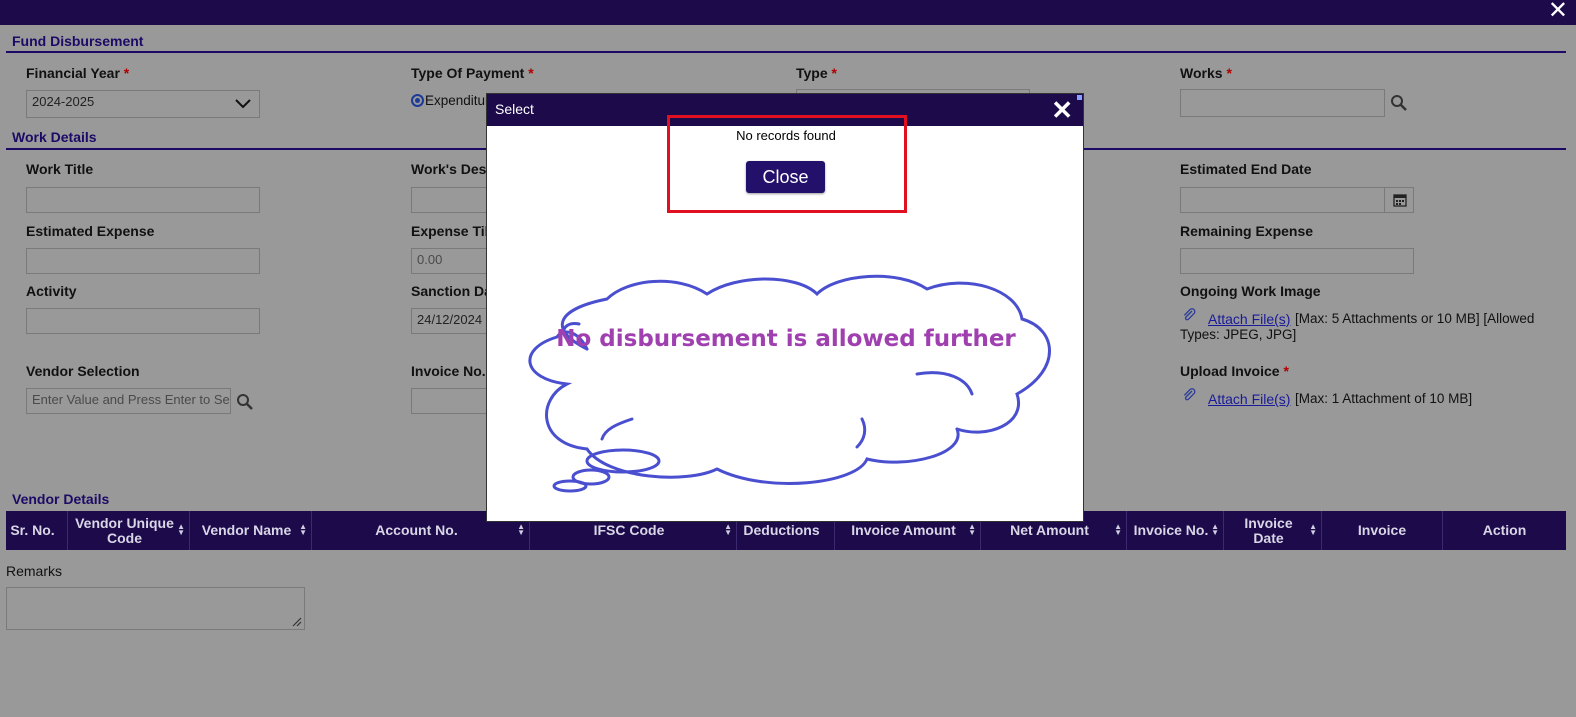 This screenshot has width=1576, height=717. Describe the element at coordinates (1175, 530) in the screenshot. I see `column-invoice-no: Invoice No. ▲ ▼` at that location.